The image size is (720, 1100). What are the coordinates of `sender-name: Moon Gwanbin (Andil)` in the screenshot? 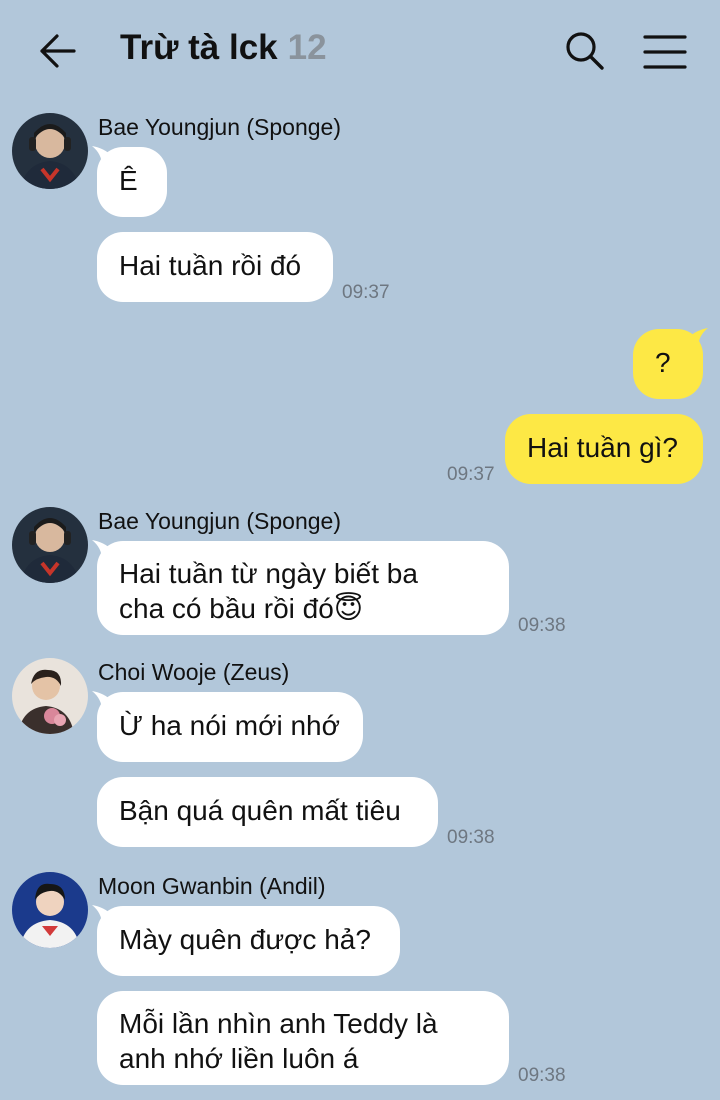 It's located at (212, 886).